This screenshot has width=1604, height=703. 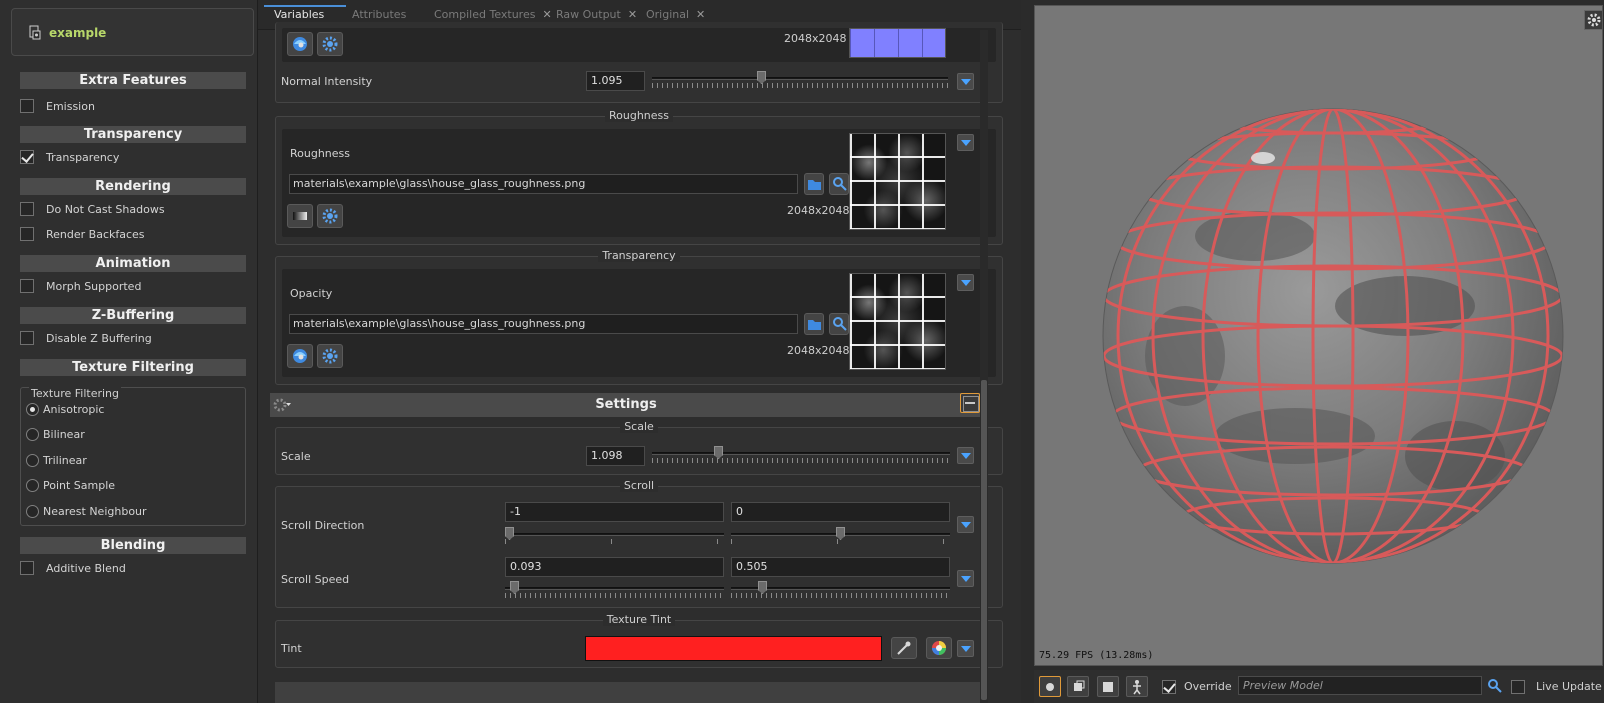 I want to click on texture-tint-group-title-text: Texture Tint, so click(x=639, y=619).